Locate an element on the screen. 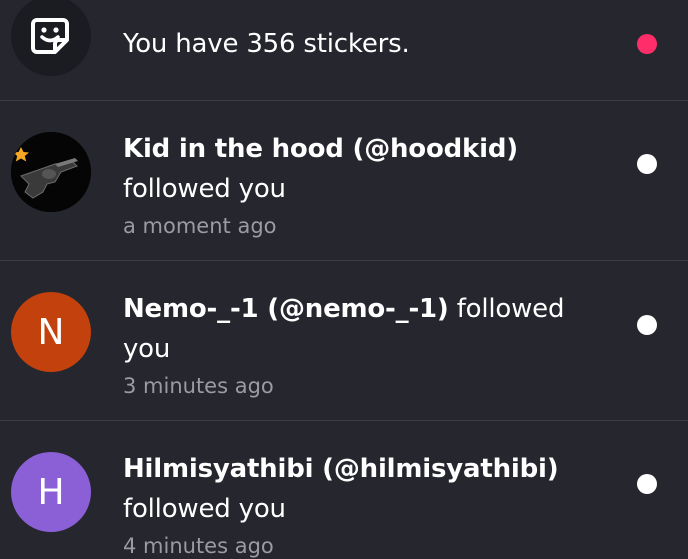 This screenshot has height=559, width=688. notification-content: You have 356 stickers. is located at coordinates (358, 44).